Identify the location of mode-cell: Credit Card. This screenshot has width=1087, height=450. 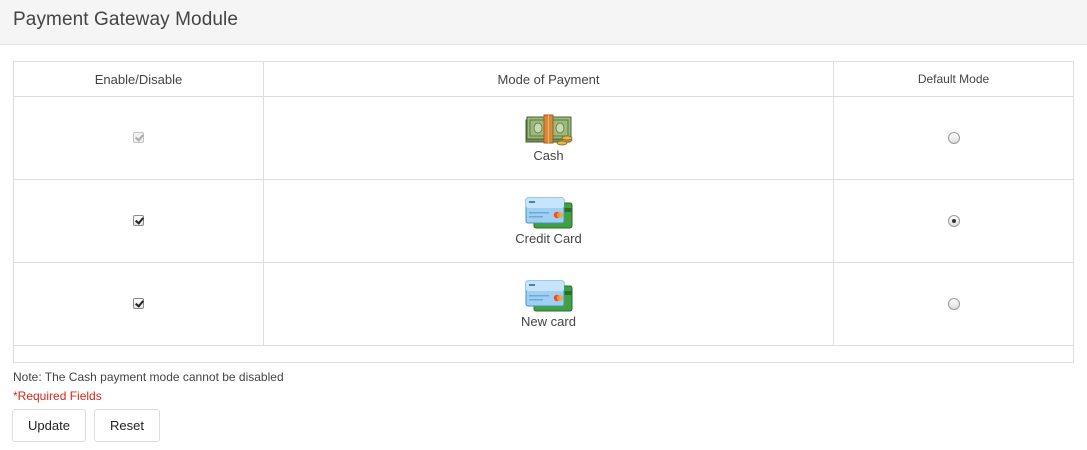
(548, 221).